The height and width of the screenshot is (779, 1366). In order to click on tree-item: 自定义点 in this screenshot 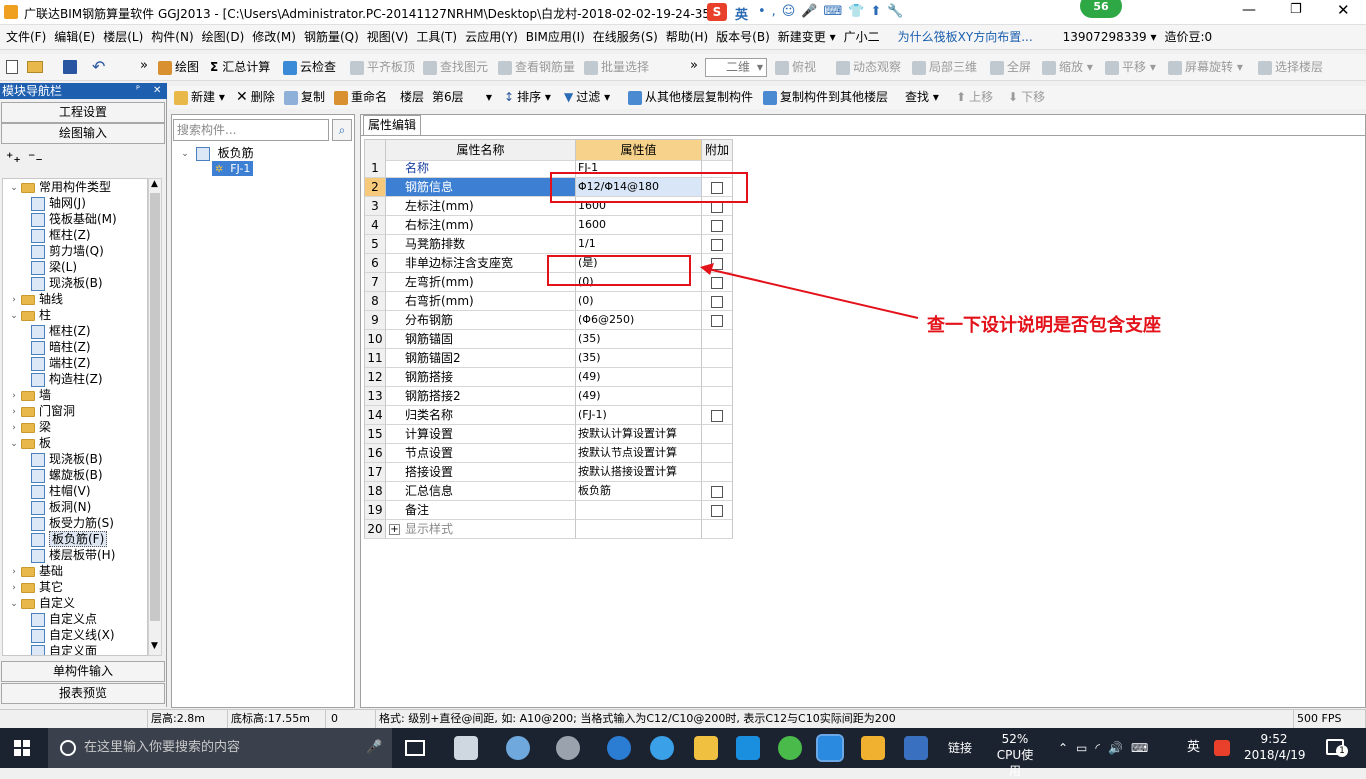, I will do `click(64, 619)`.